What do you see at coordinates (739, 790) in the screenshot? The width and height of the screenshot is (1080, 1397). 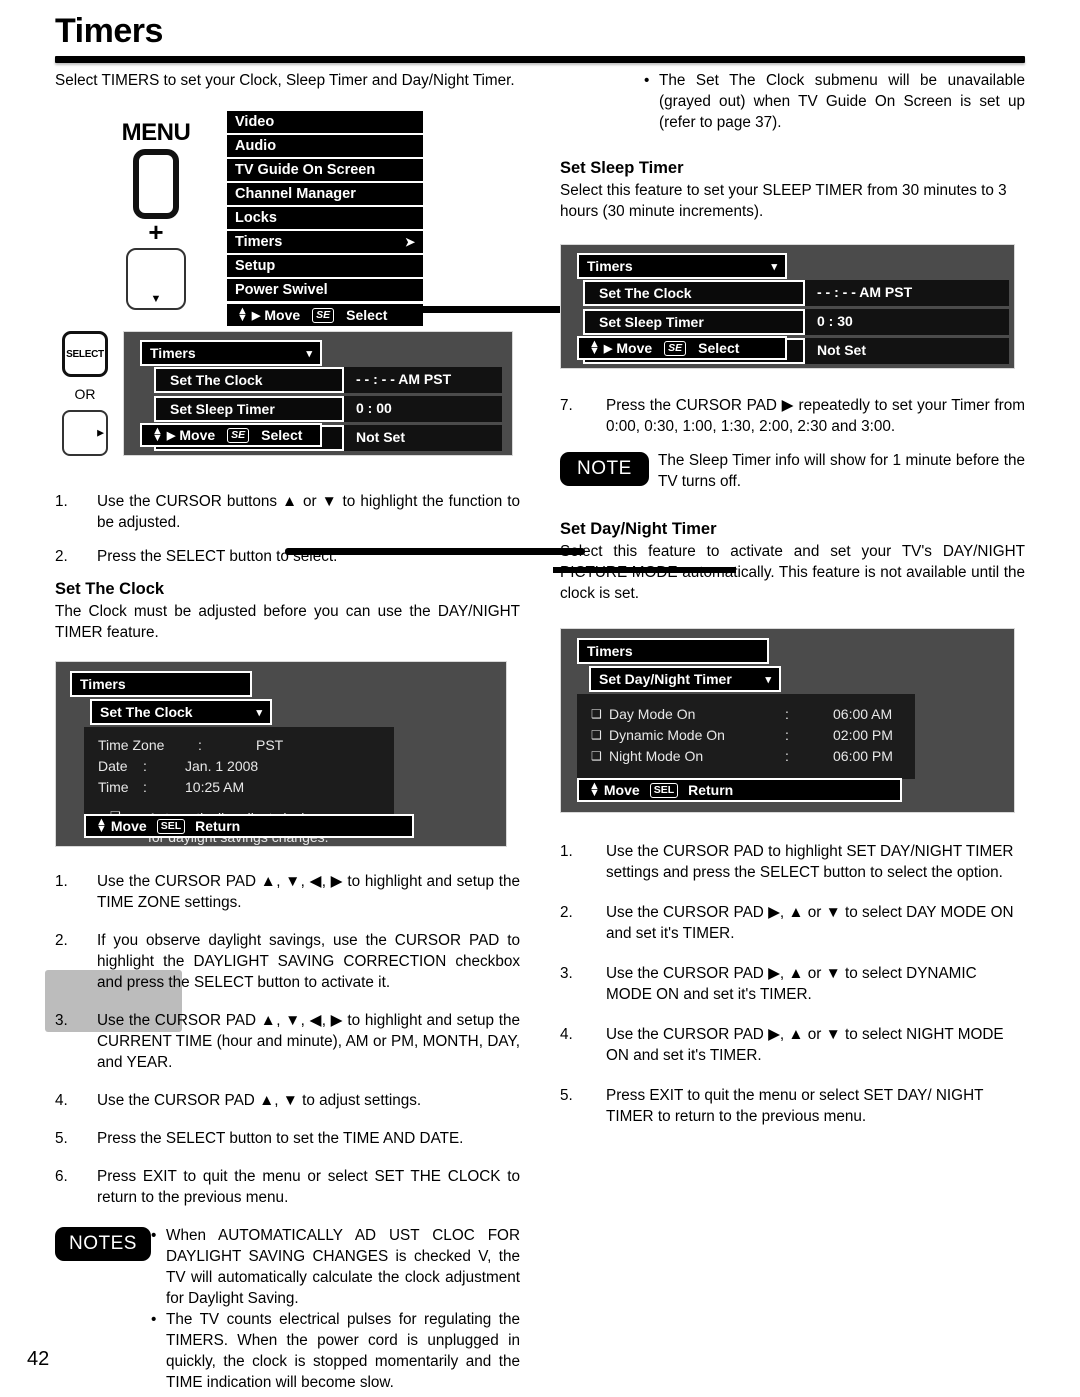 I see `day-night-osd-footer: ▲ ▼ Move SEL Return` at bounding box center [739, 790].